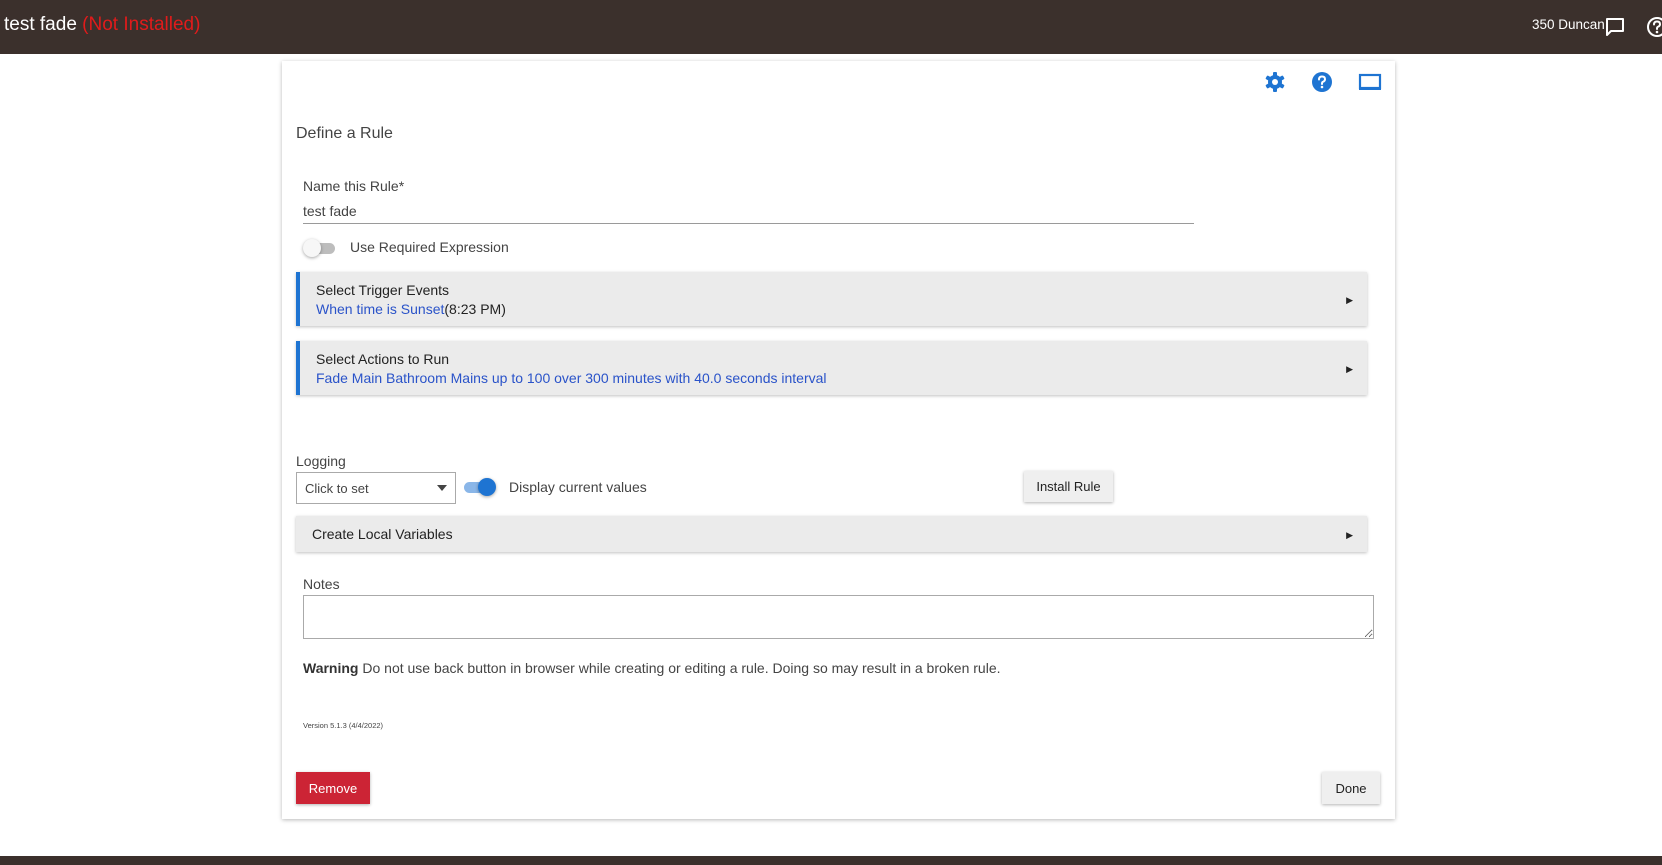 This screenshot has height=865, width=1662. I want to click on app-title: test fade (Not Installed), so click(102, 25).